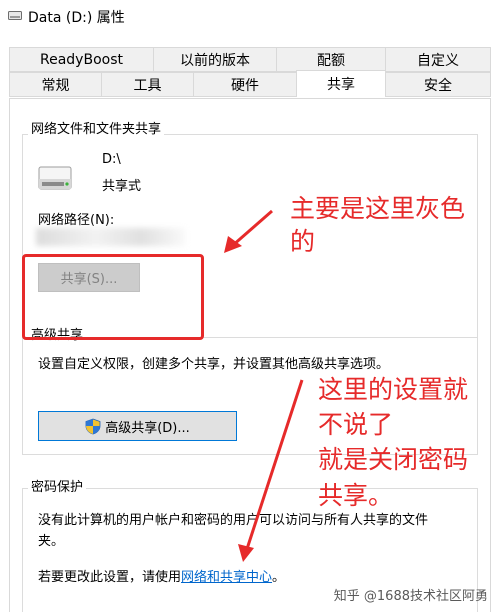  What do you see at coordinates (96, 127) in the screenshot?
I see `network-sharing-title: 网络文件和文件夹共享` at bounding box center [96, 127].